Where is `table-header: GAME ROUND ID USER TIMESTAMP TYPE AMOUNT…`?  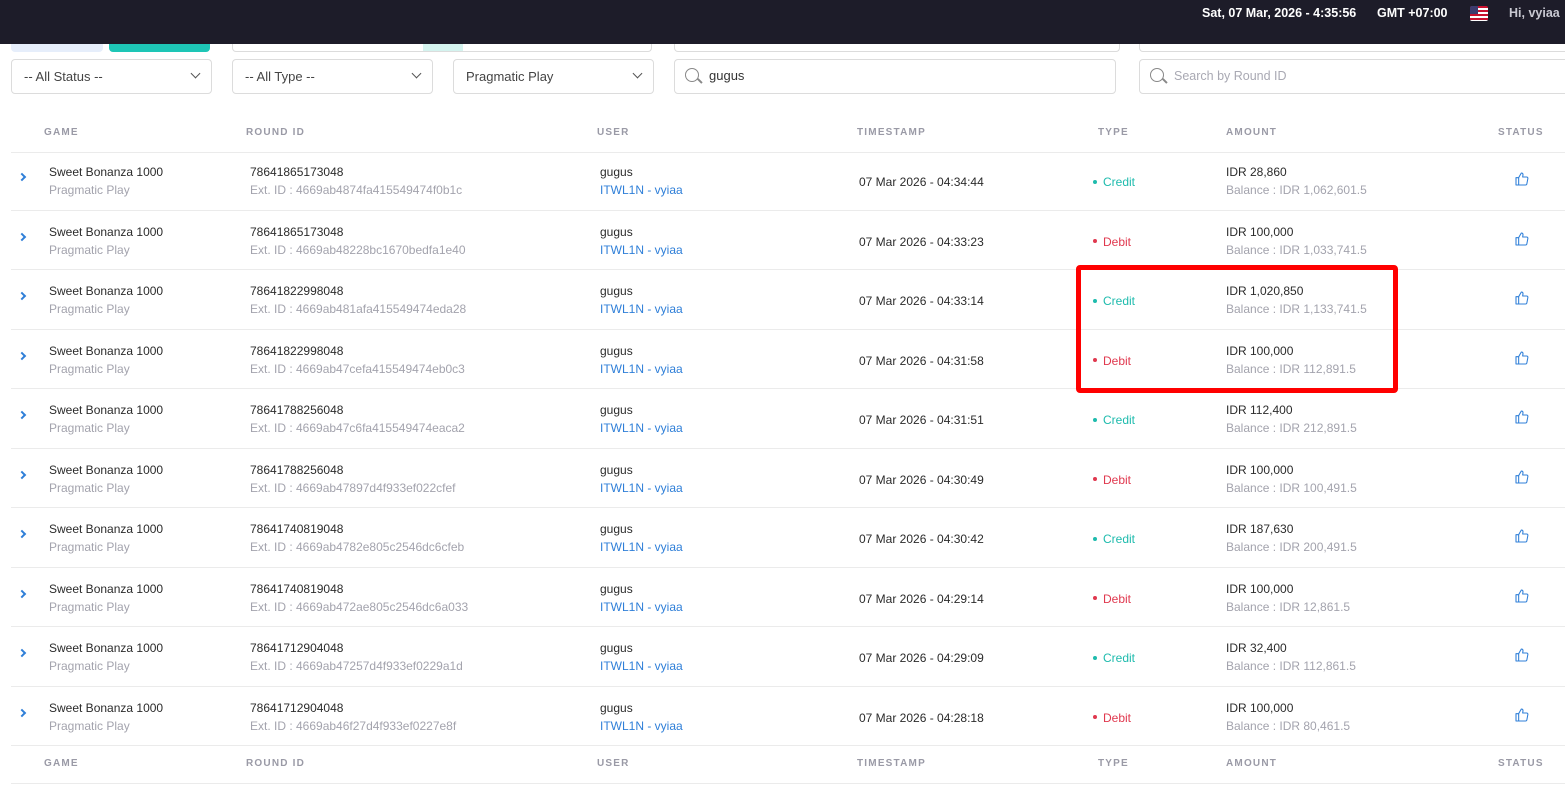 table-header: GAME ROUND ID USER TIMESTAMP TYPE AMOUNT… is located at coordinates (788, 133).